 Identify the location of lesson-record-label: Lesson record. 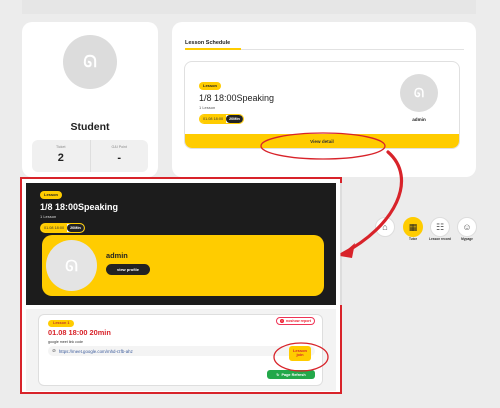
(440, 239).